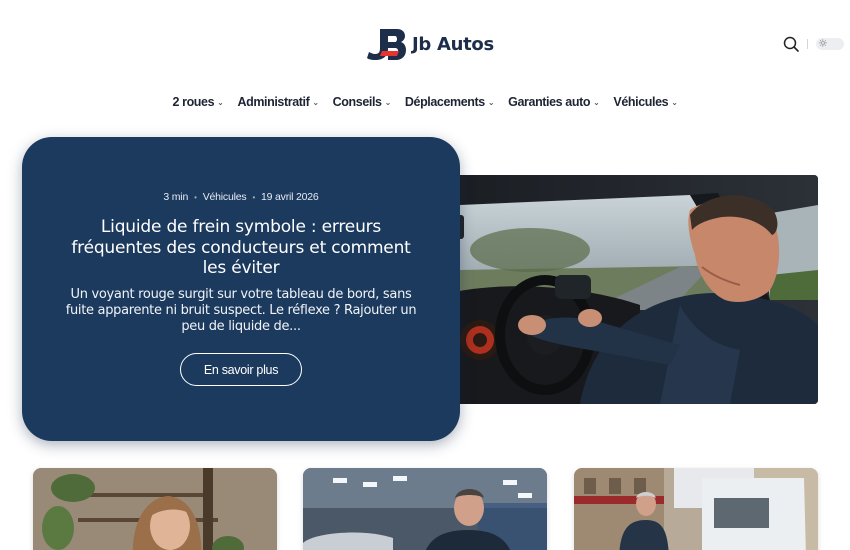 The width and height of the screenshot is (850, 550). I want to click on category-link: Véhicules, so click(225, 197).